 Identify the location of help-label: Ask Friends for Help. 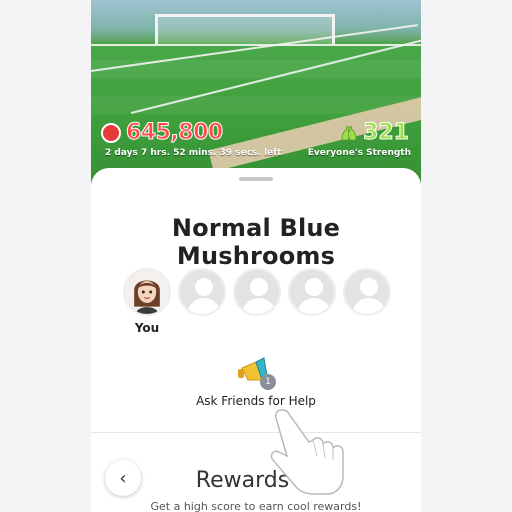
(256, 401).